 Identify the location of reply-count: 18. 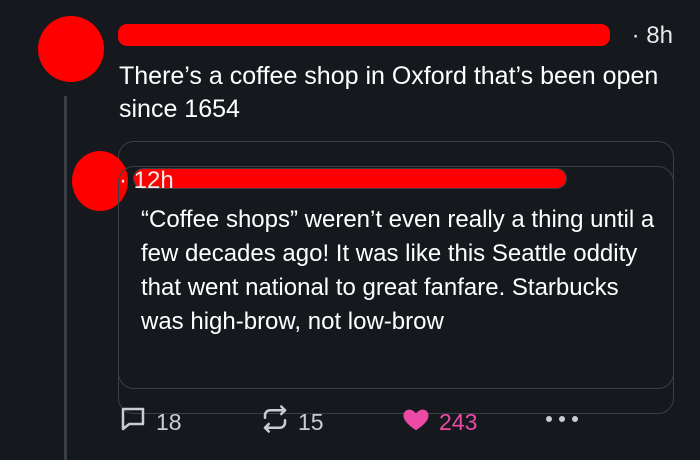
(169, 421).